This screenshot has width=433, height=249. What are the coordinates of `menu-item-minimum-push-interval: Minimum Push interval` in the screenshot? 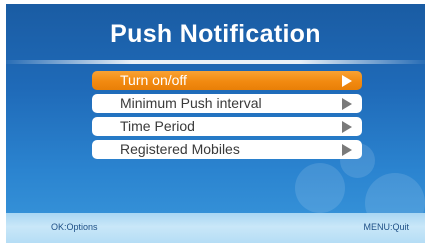 It's located at (227, 103).